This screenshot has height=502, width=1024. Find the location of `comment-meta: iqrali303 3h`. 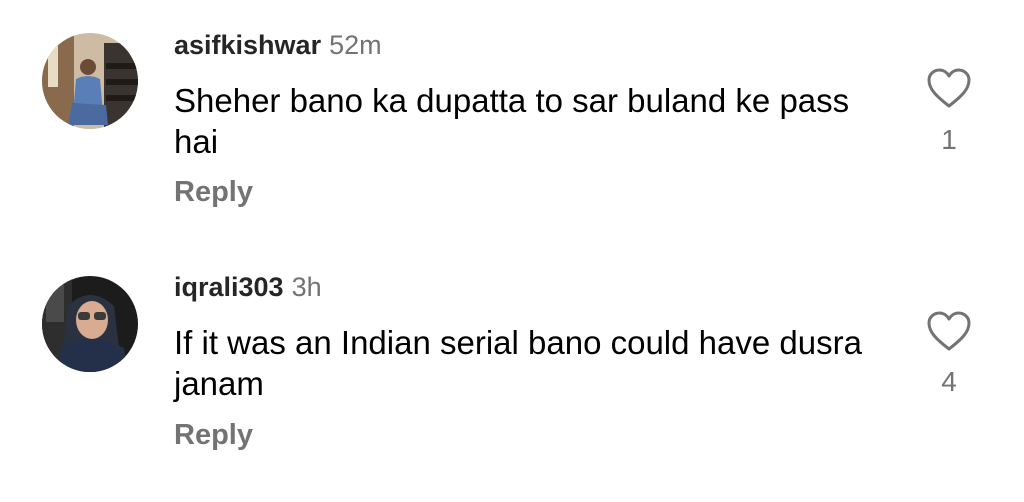

comment-meta: iqrali303 3h is located at coordinates (248, 287).